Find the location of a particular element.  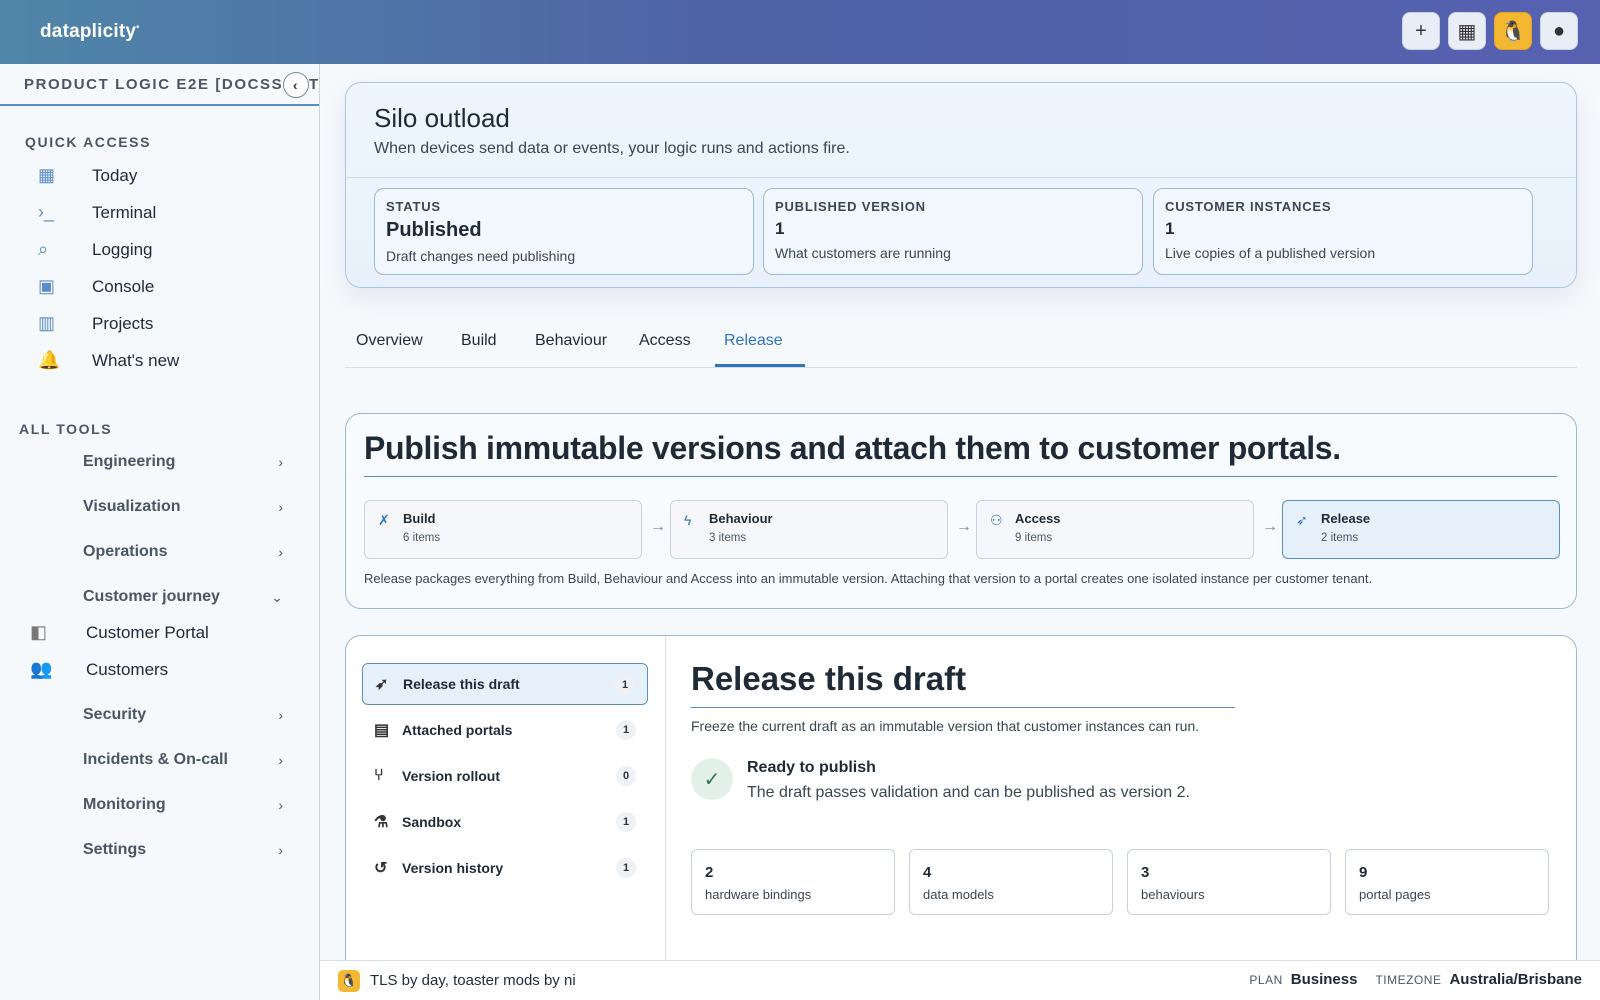

nav-label: Attached portals is located at coordinates (457, 730).